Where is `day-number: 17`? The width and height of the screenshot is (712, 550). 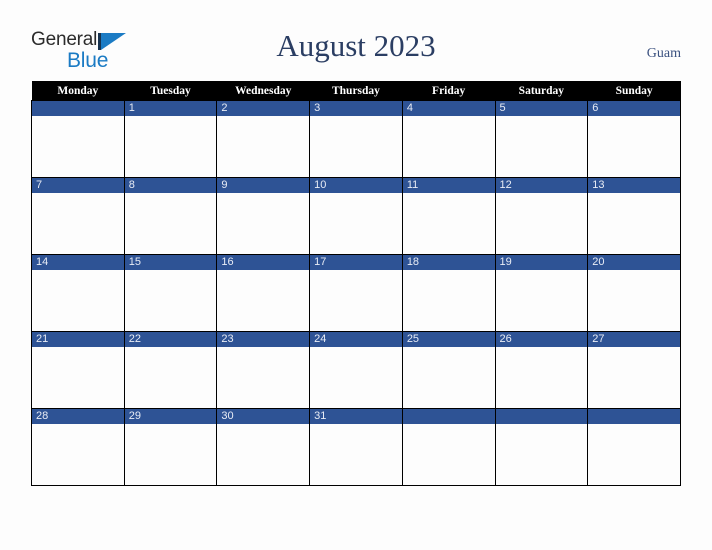
day-number: 17 is located at coordinates (356, 262).